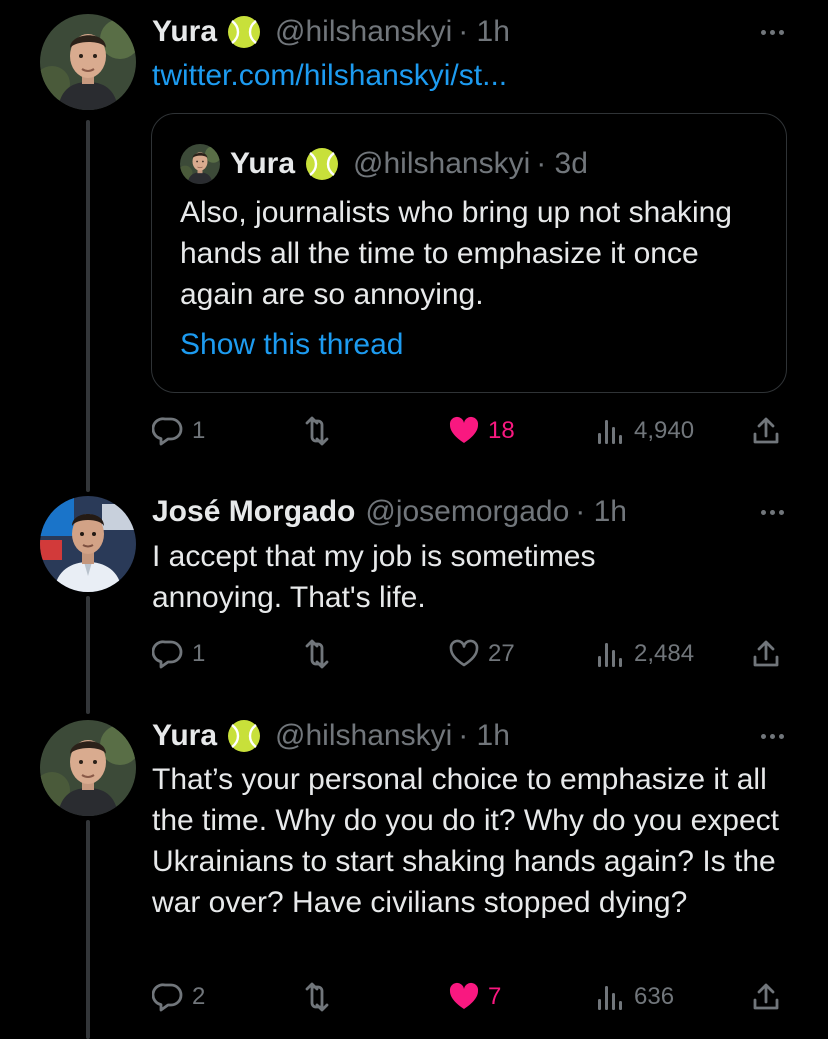 The image size is (828, 1039). What do you see at coordinates (481, 431) in the screenshot?
I see `like-button: 18` at bounding box center [481, 431].